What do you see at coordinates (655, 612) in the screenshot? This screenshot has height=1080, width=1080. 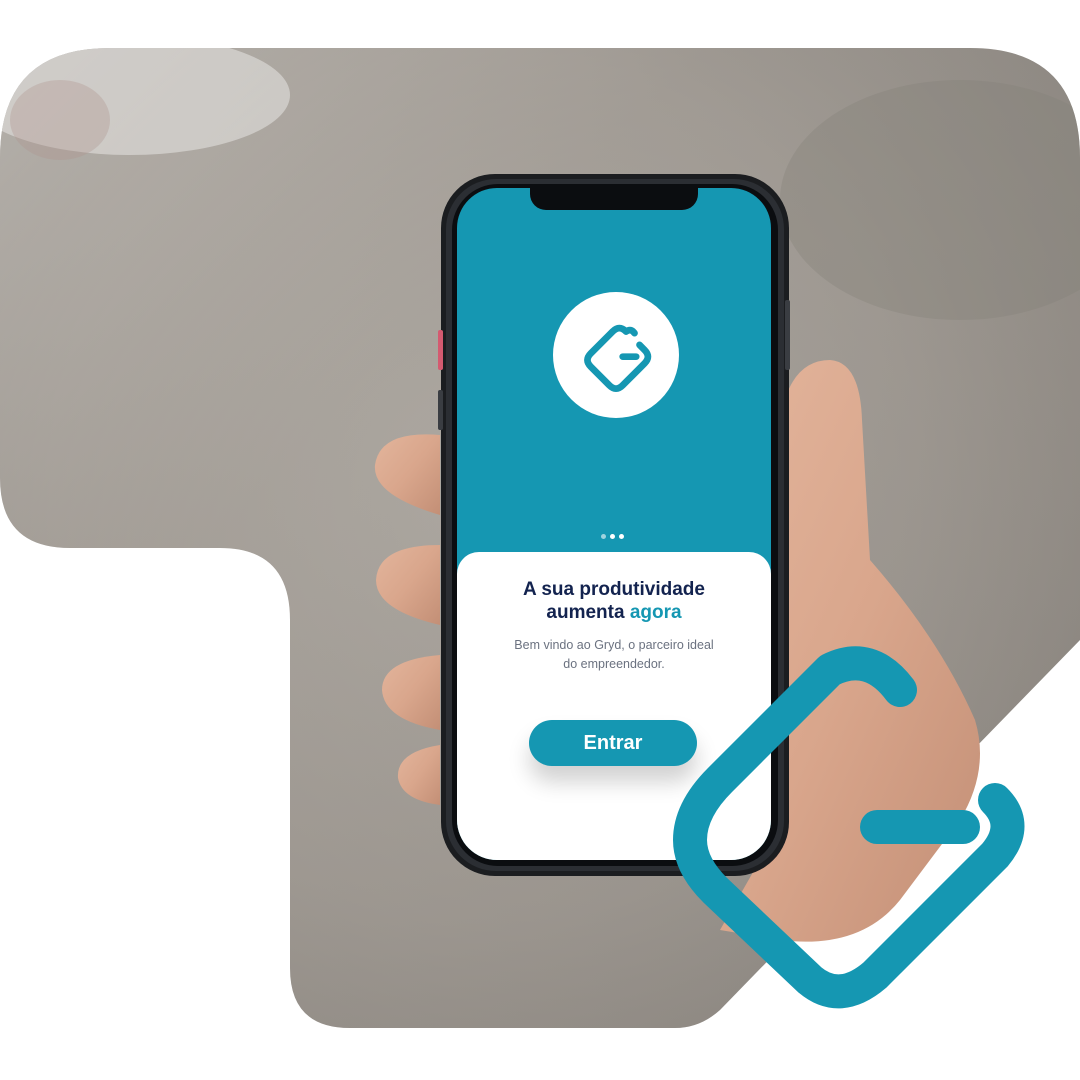 I see `headline-accent: agora` at bounding box center [655, 612].